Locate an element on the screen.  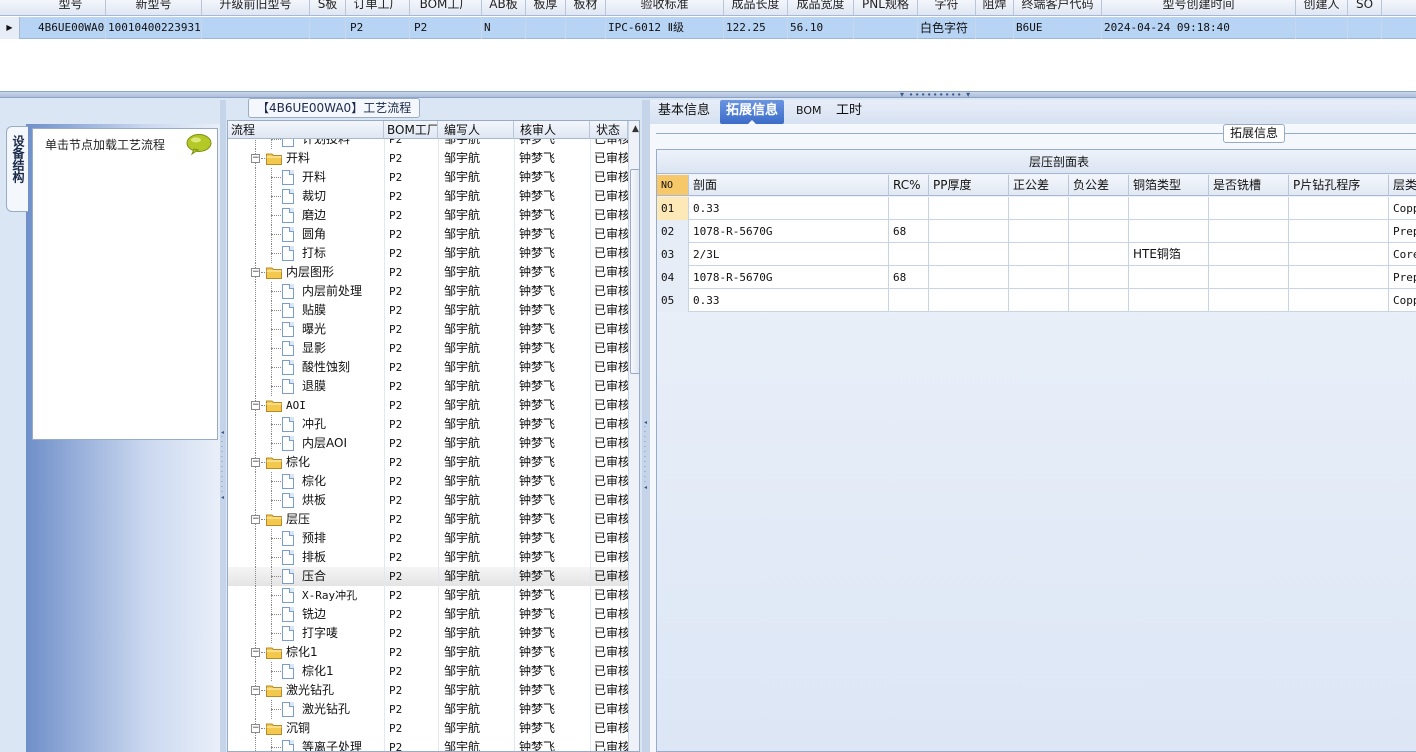
tree-row: 排板 P2 邹宇航 钟梦飞 已审核 is located at coordinates (428, 557).